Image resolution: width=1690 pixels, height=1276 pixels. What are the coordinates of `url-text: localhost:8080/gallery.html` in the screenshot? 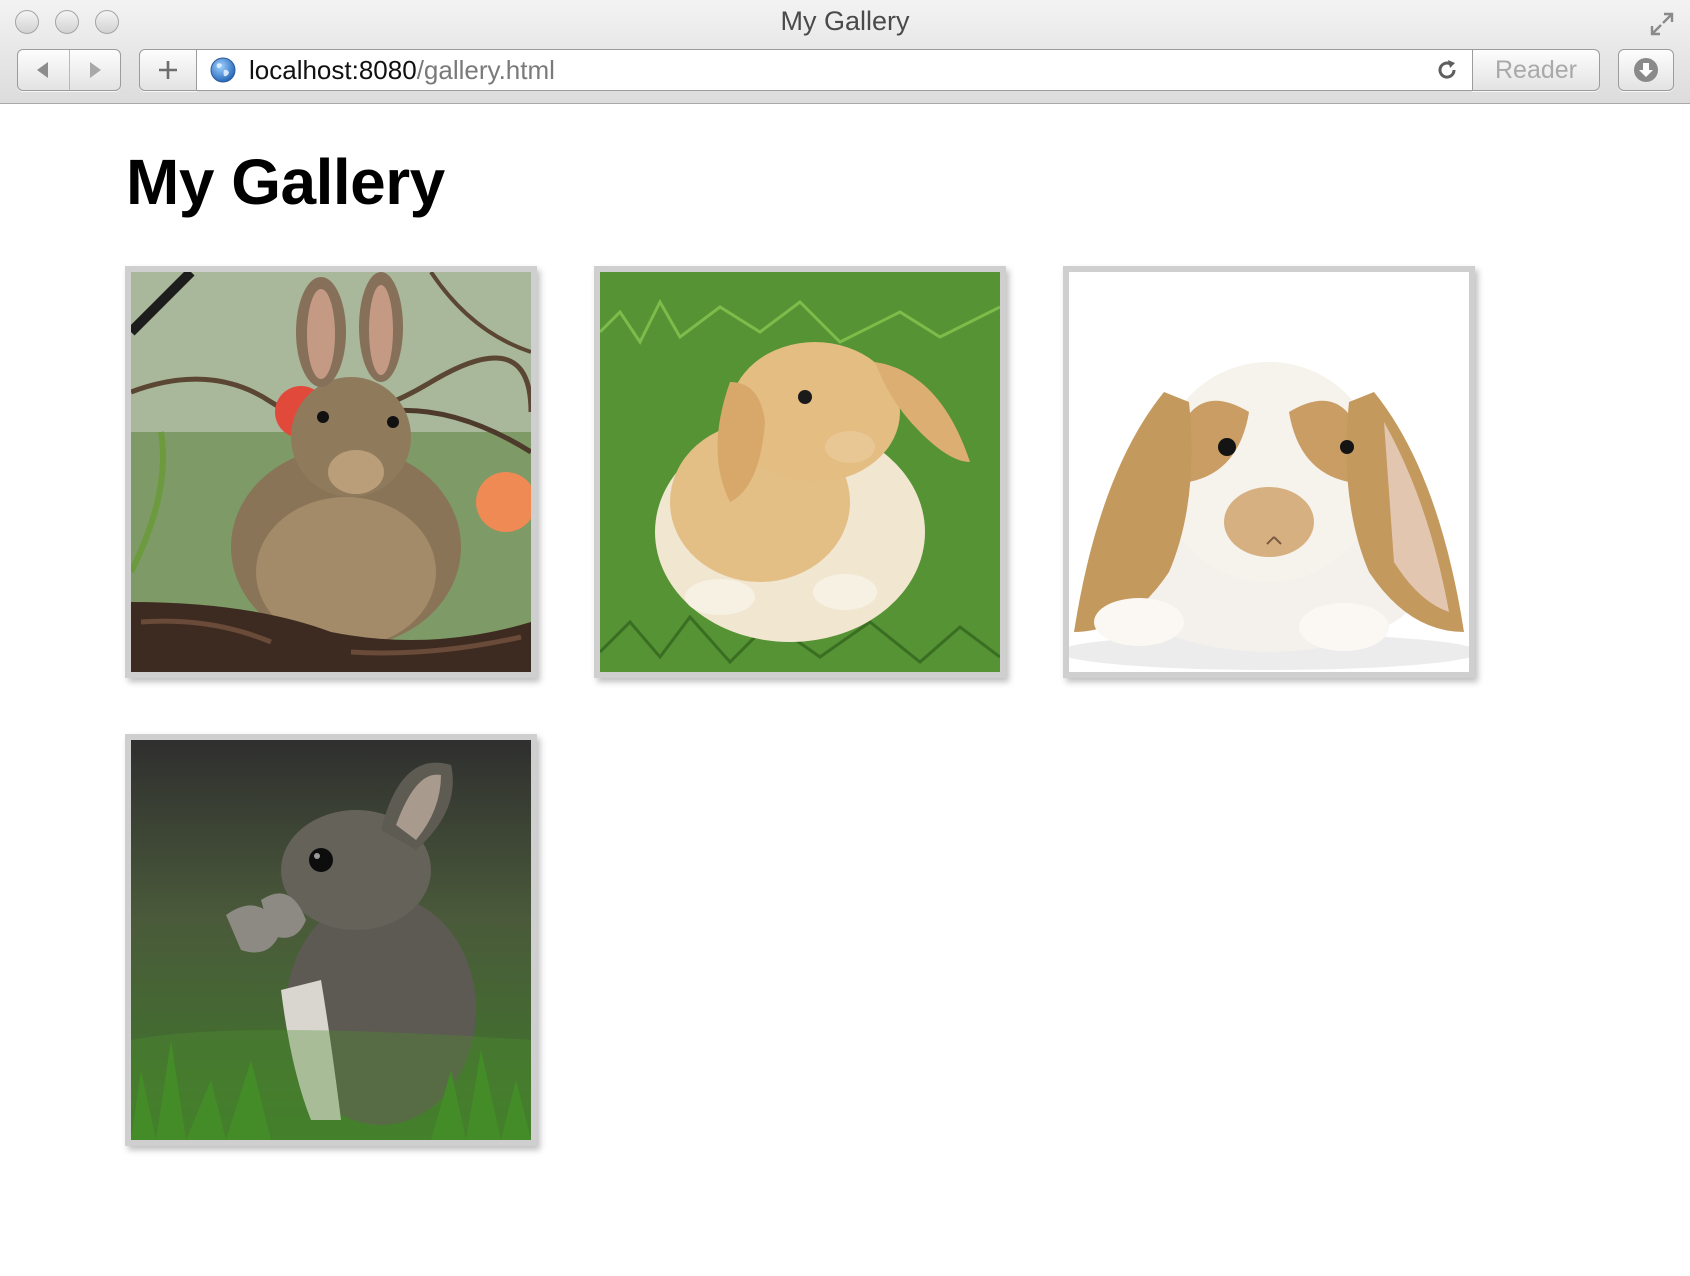 It's located at (402, 70).